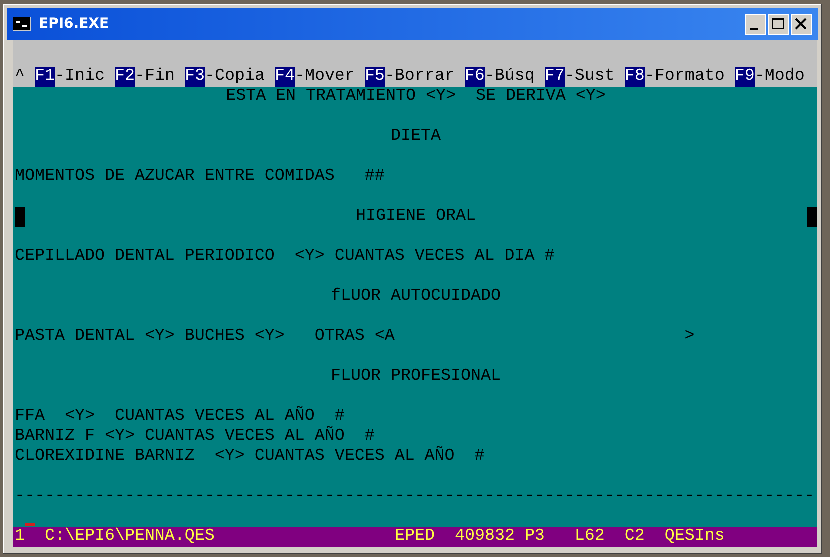 This screenshot has height=557, width=830. I want to click on section-heading: DIETA, so click(416, 137).